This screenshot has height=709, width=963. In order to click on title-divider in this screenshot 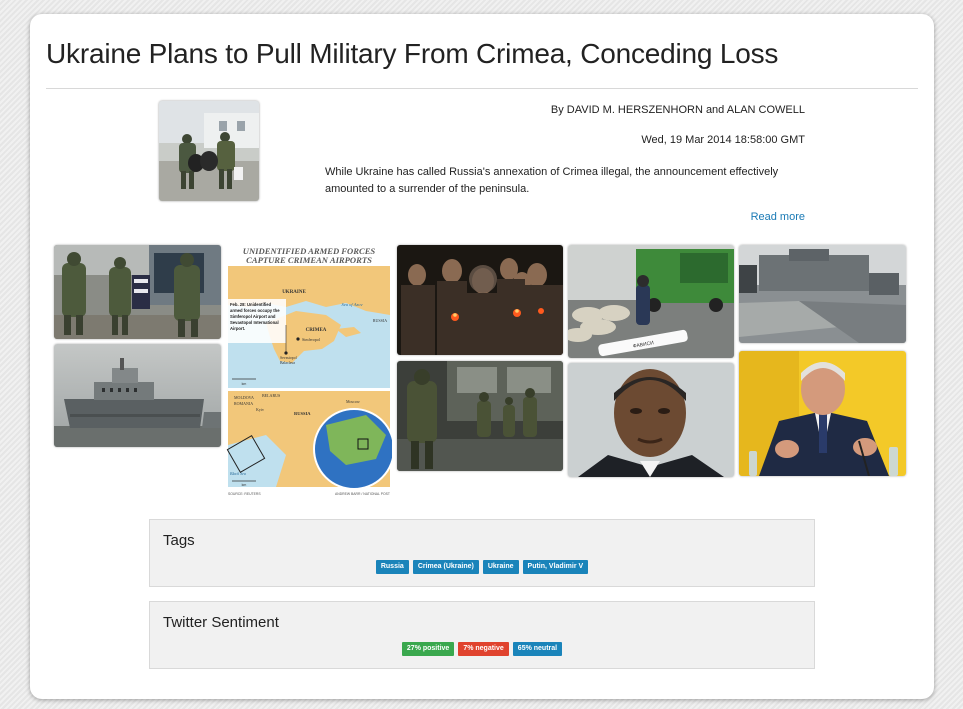, I will do `click(482, 88)`.